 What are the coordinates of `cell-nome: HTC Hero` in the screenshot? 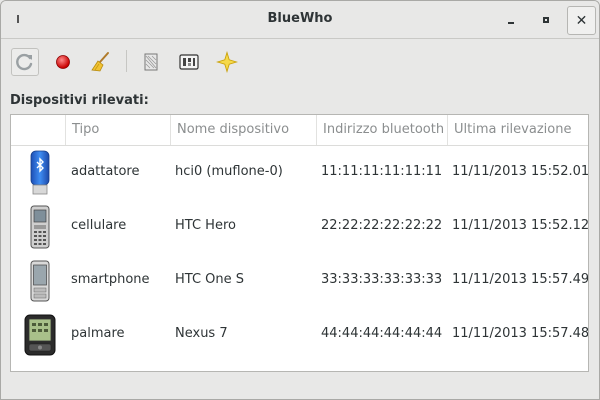 It's located at (205, 225).